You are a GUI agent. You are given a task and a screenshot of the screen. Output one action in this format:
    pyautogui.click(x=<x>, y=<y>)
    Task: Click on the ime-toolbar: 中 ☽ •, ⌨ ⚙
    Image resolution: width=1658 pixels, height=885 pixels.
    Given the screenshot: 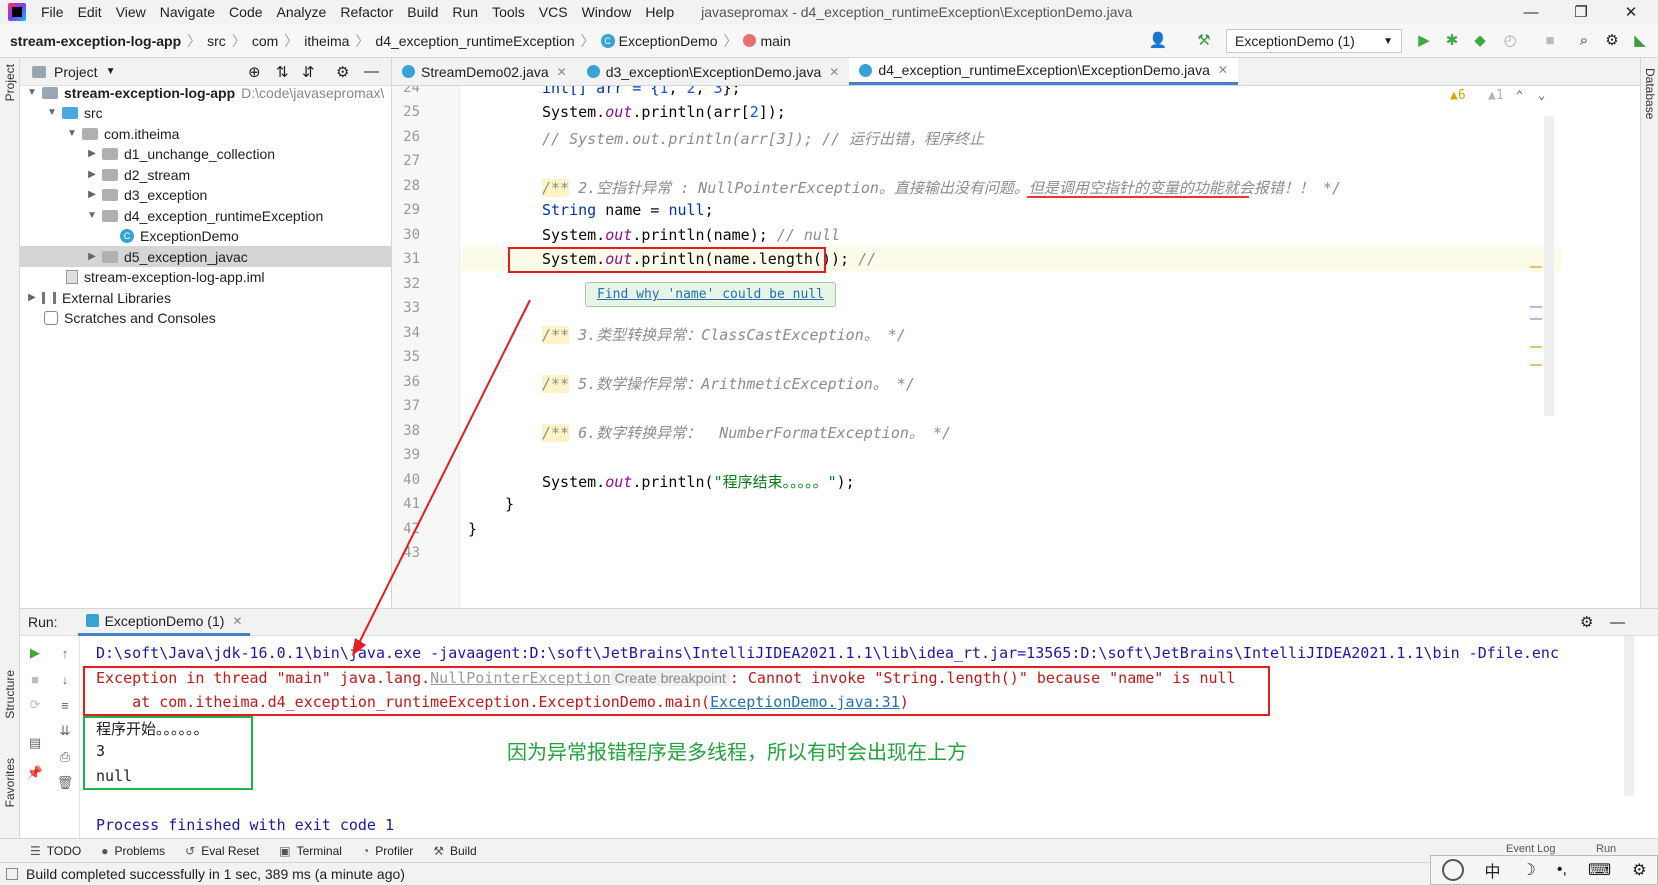 What is the action you would take?
    pyautogui.click(x=1544, y=870)
    